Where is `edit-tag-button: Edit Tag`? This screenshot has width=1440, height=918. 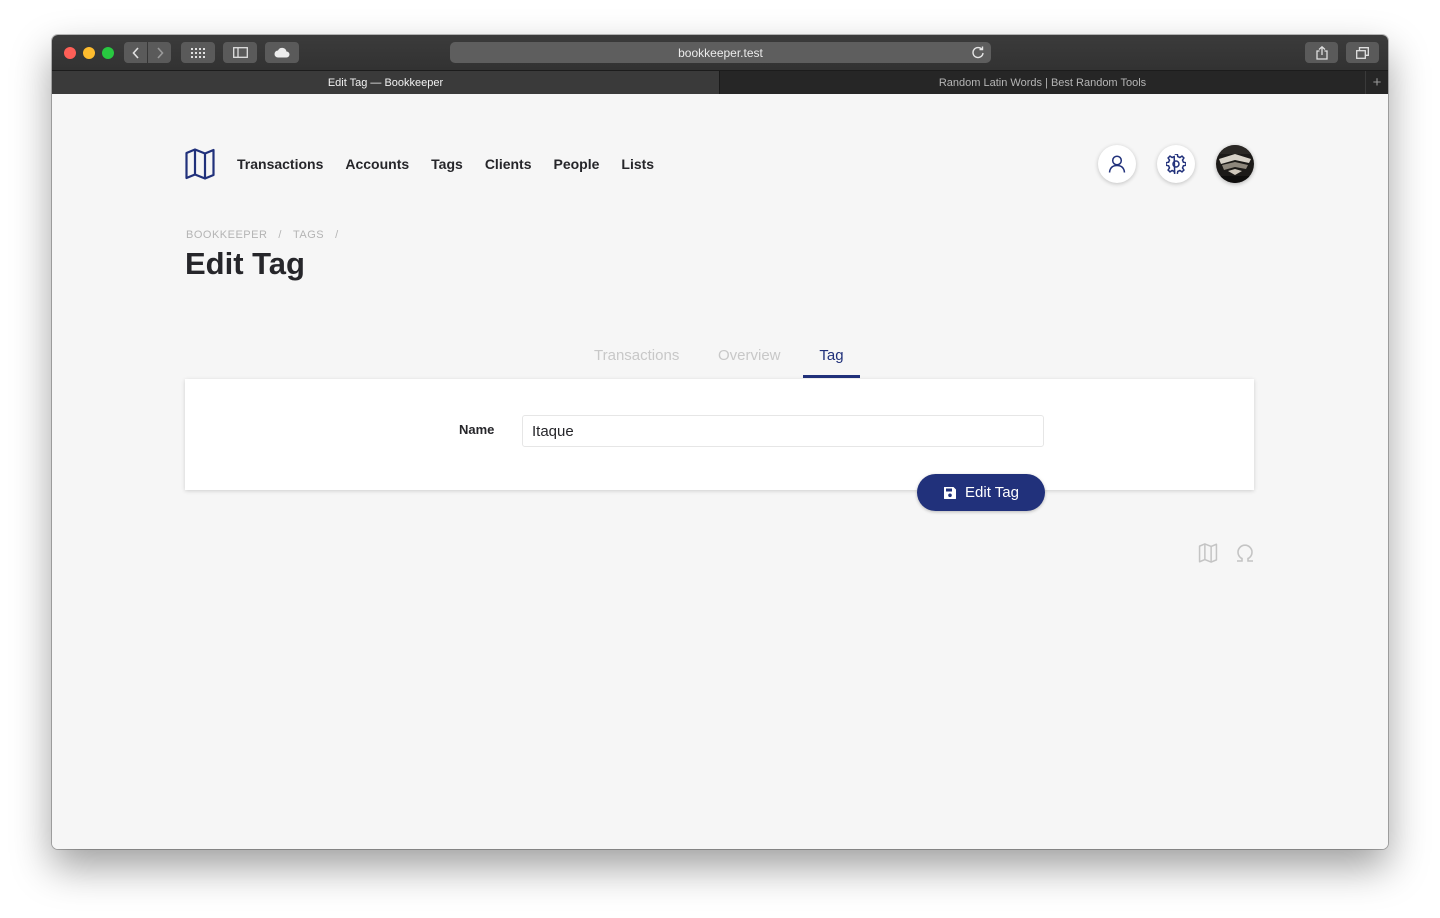 edit-tag-button: Edit Tag is located at coordinates (981, 492).